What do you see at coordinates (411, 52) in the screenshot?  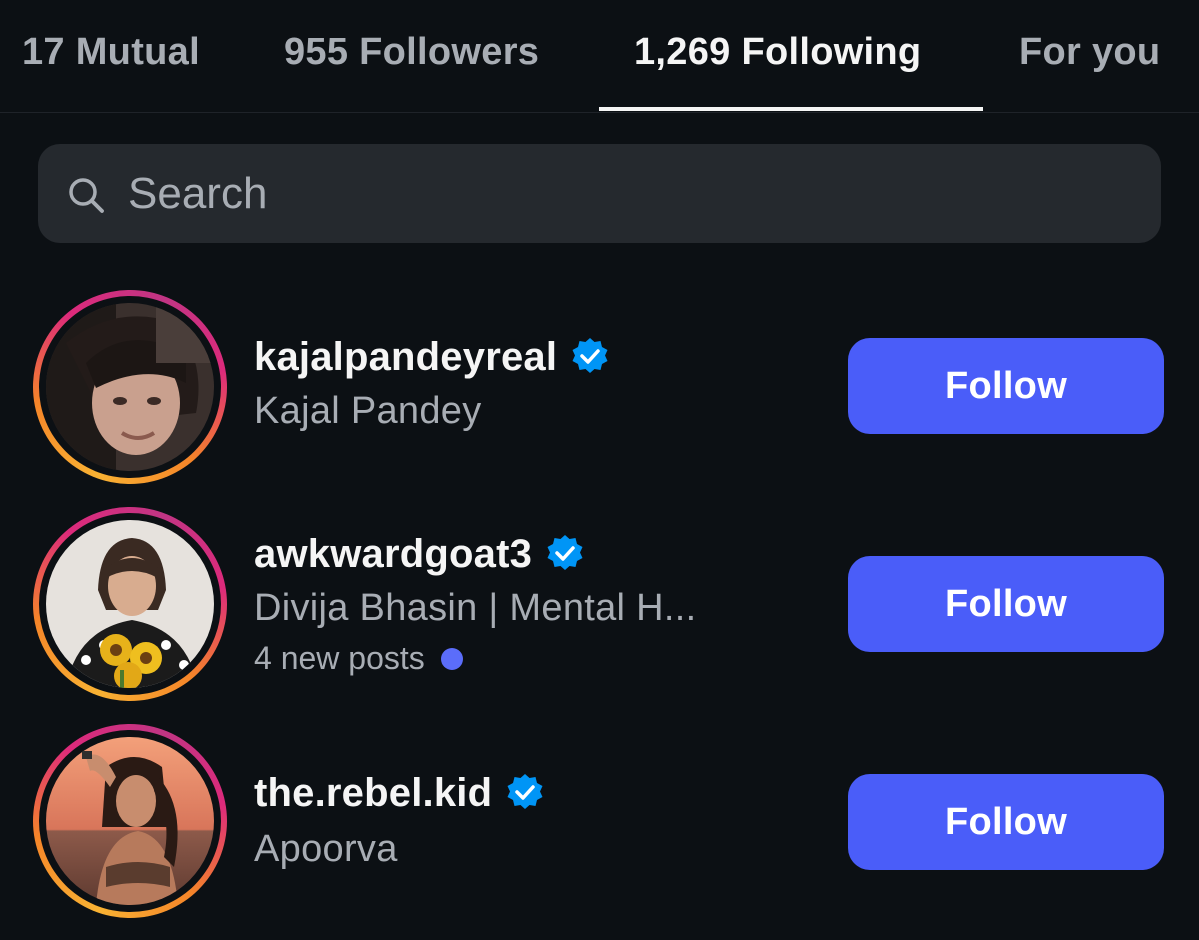 I see `tab-followers: 955 Followers` at bounding box center [411, 52].